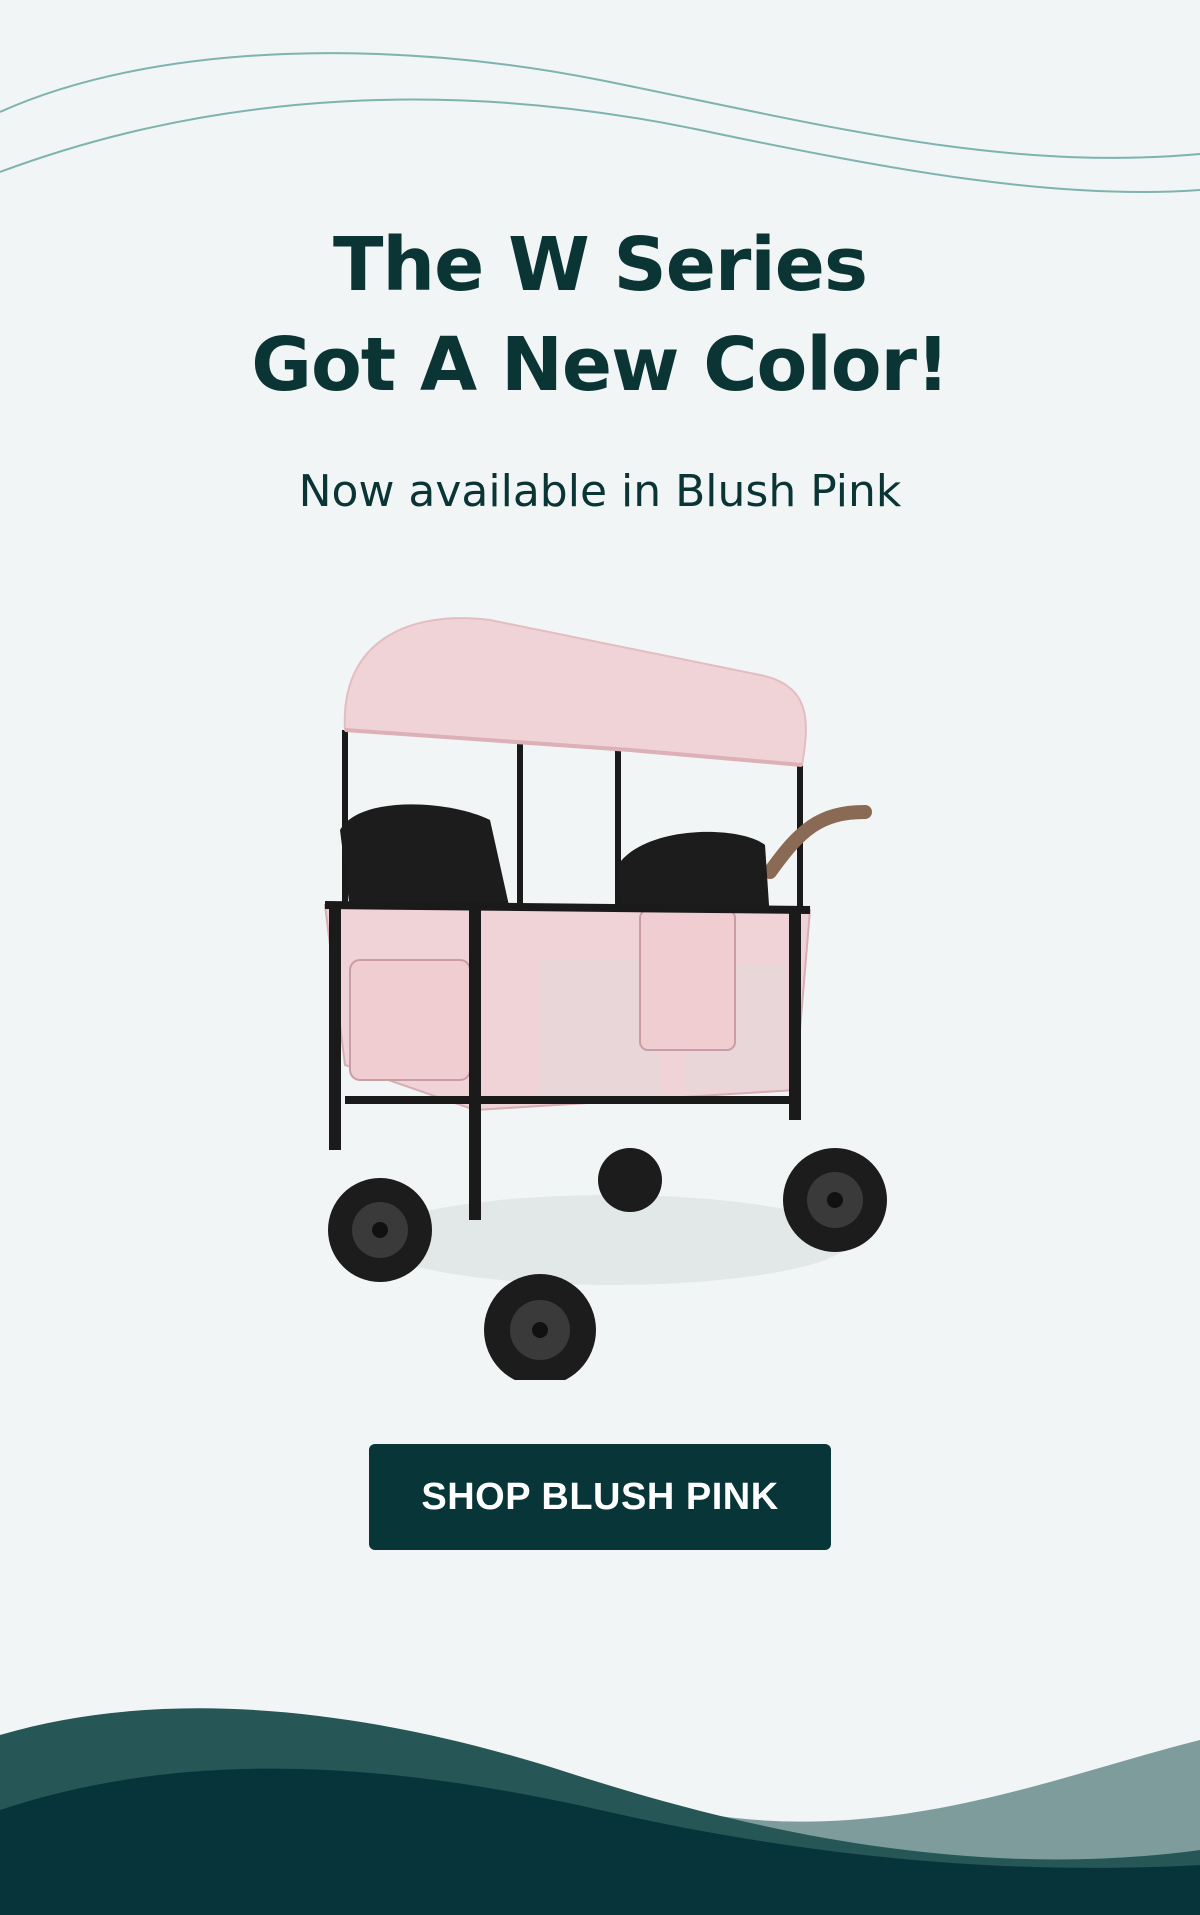 This screenshot has width=1200, height=1915. What do you see at coordinates (600, 491) in the screenshot?
I see `subtitle: Now available in Blush Pink` at bounding box center [600, 491].